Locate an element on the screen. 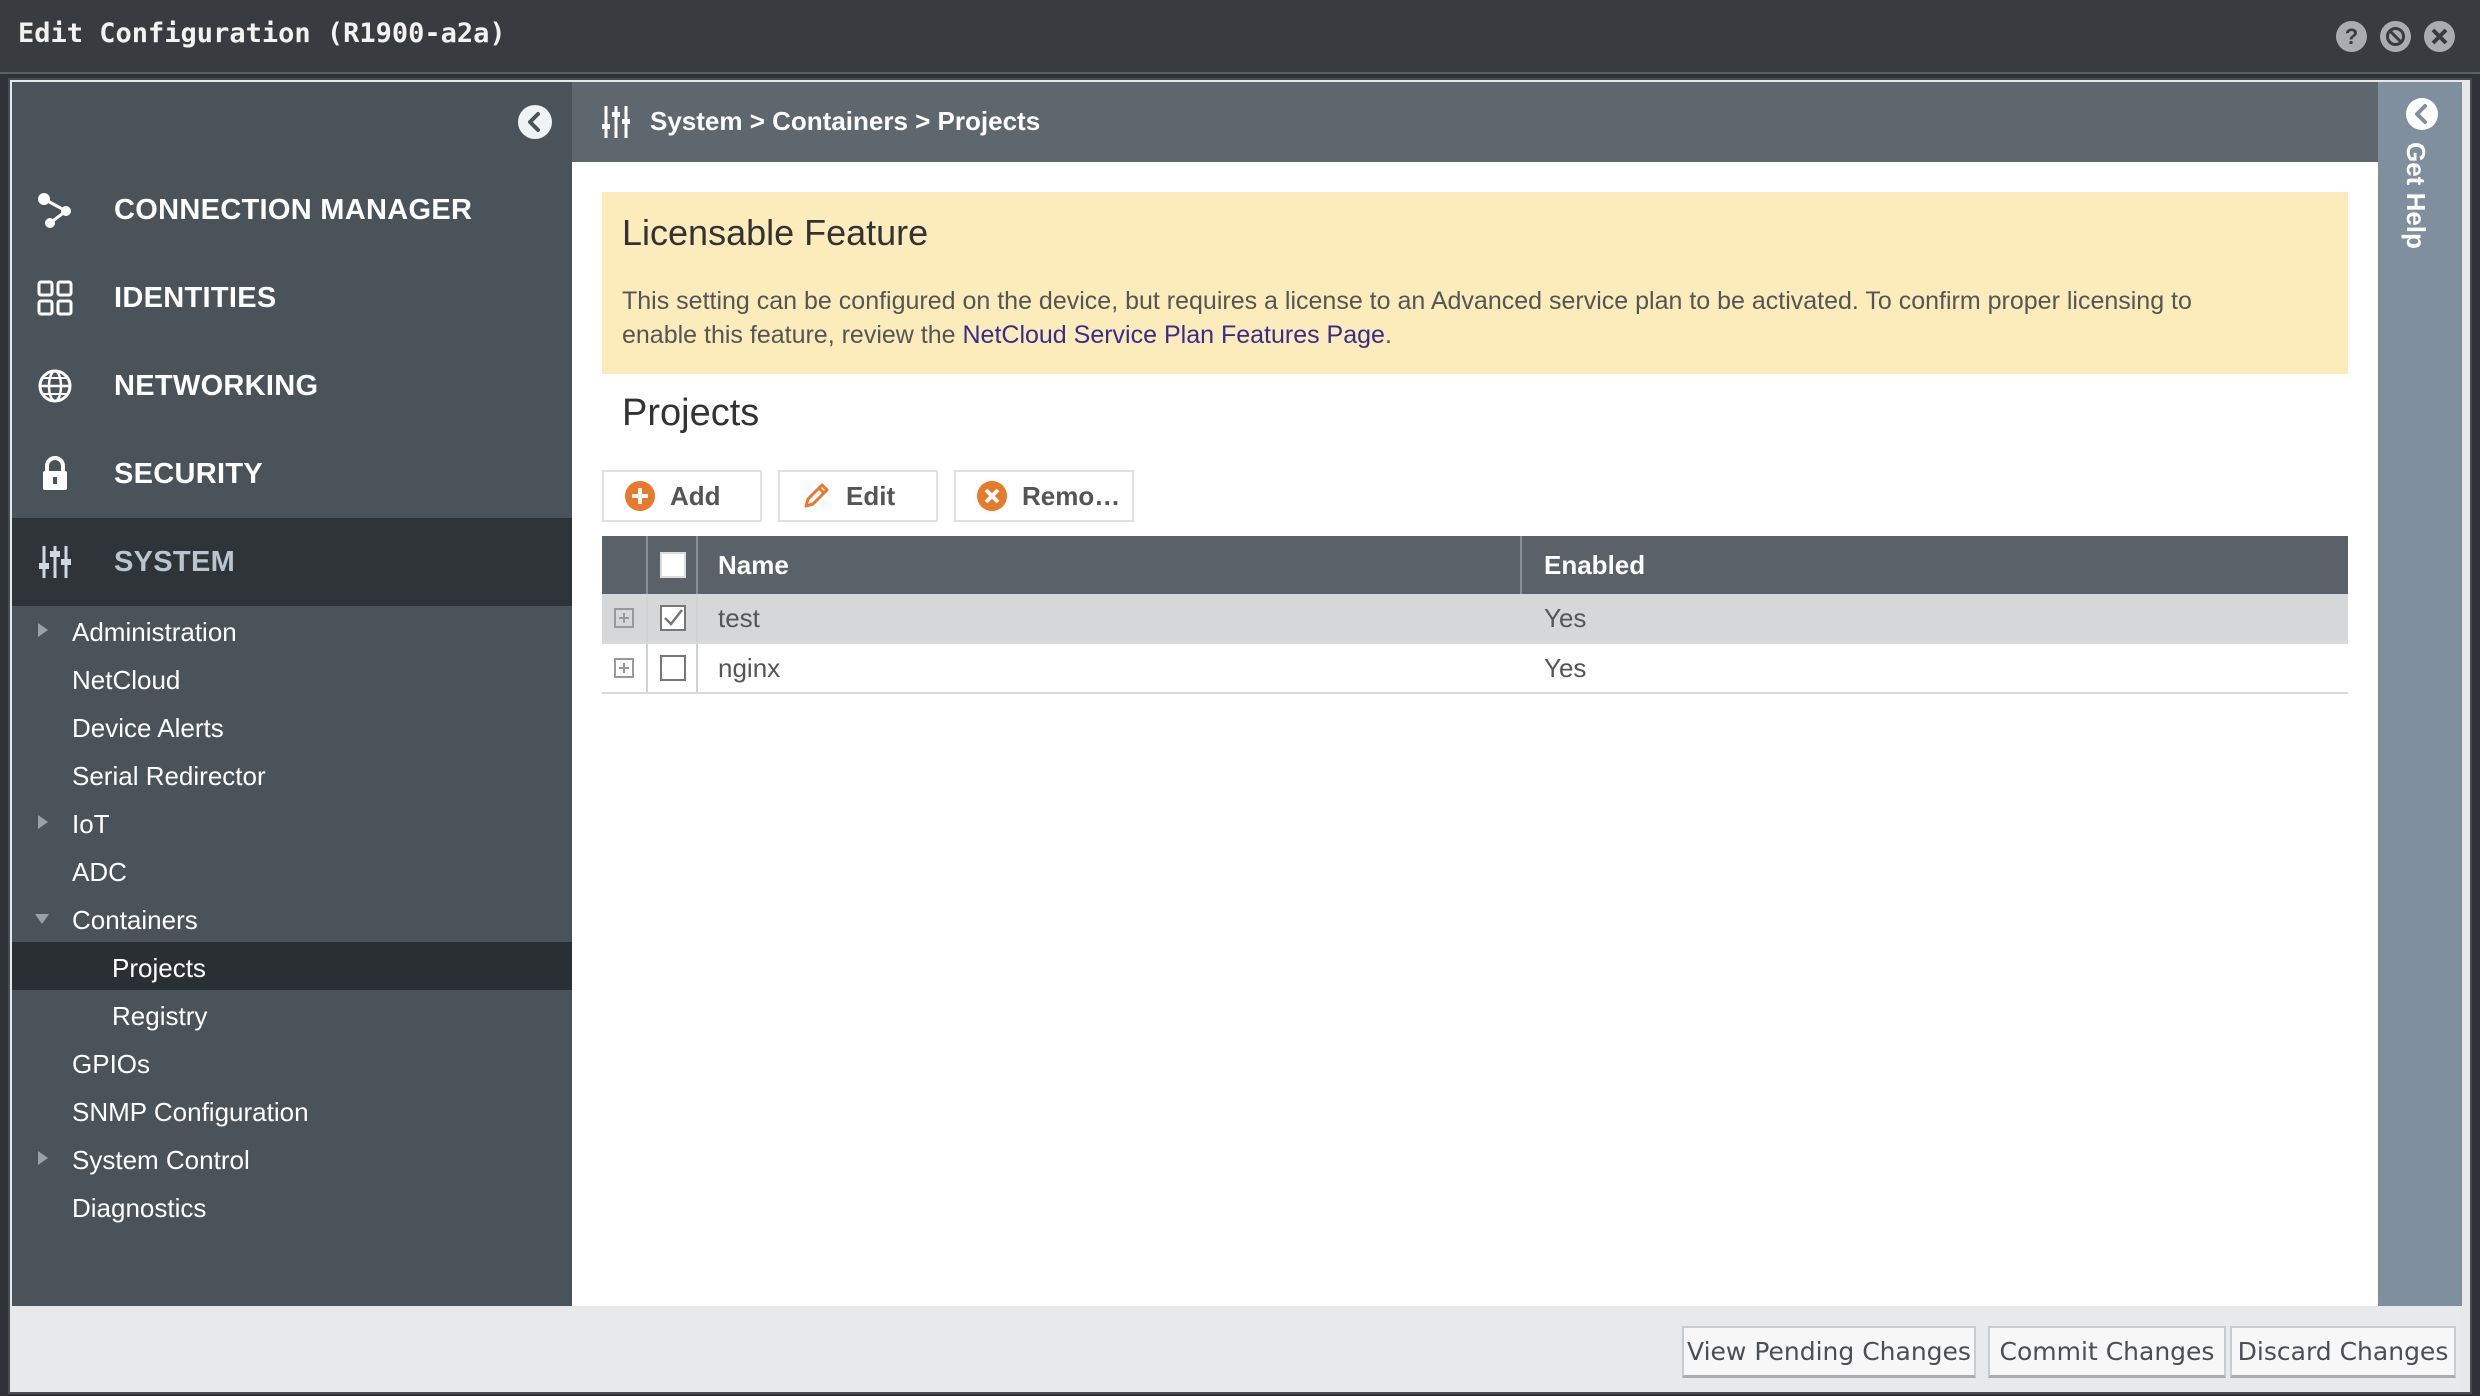  identities-icon is located at coordinates (55, 298).